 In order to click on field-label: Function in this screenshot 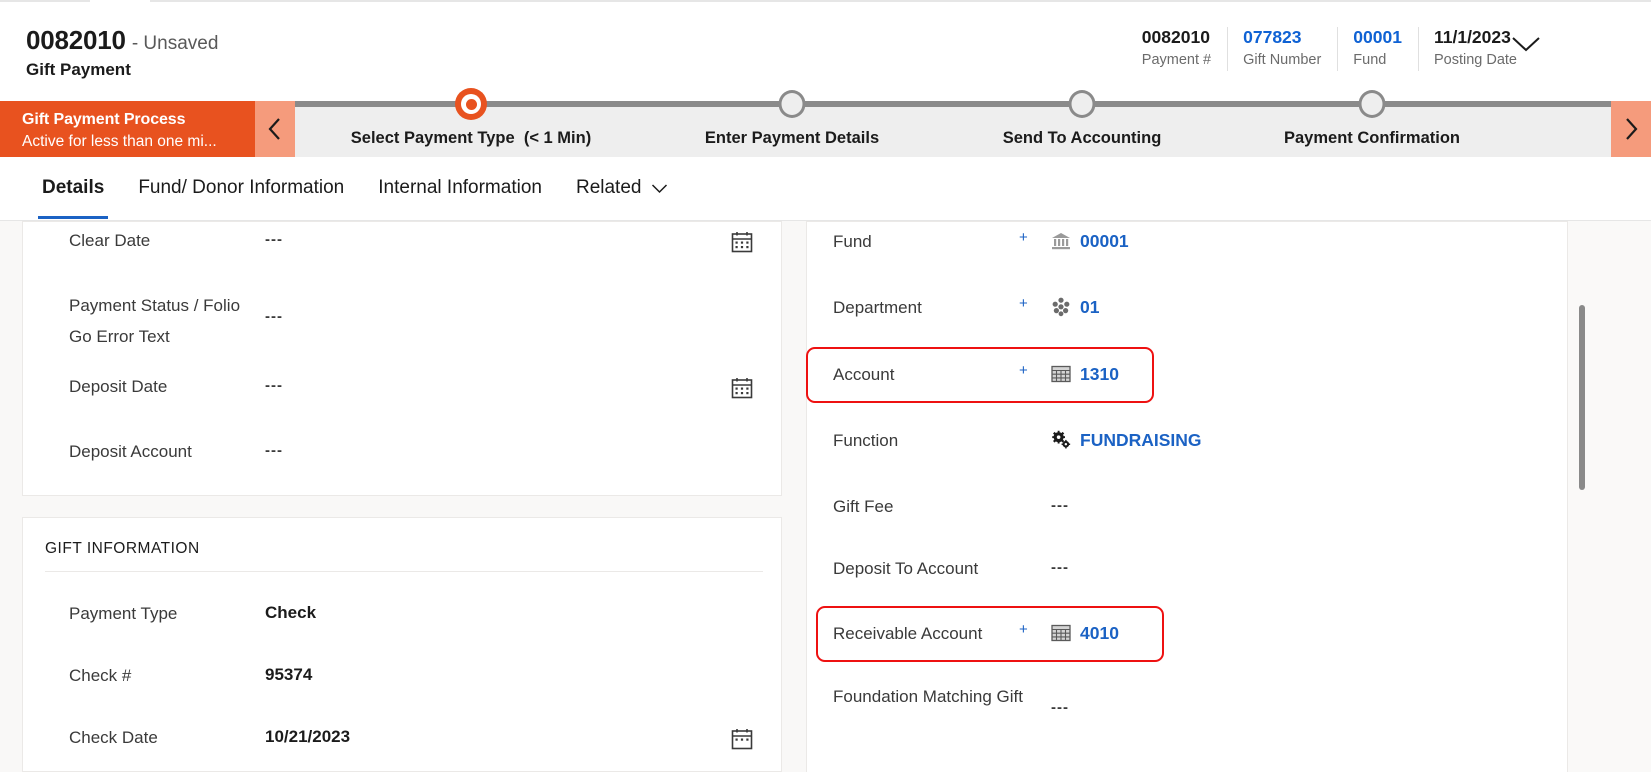, I will do `click(866, 440)`.